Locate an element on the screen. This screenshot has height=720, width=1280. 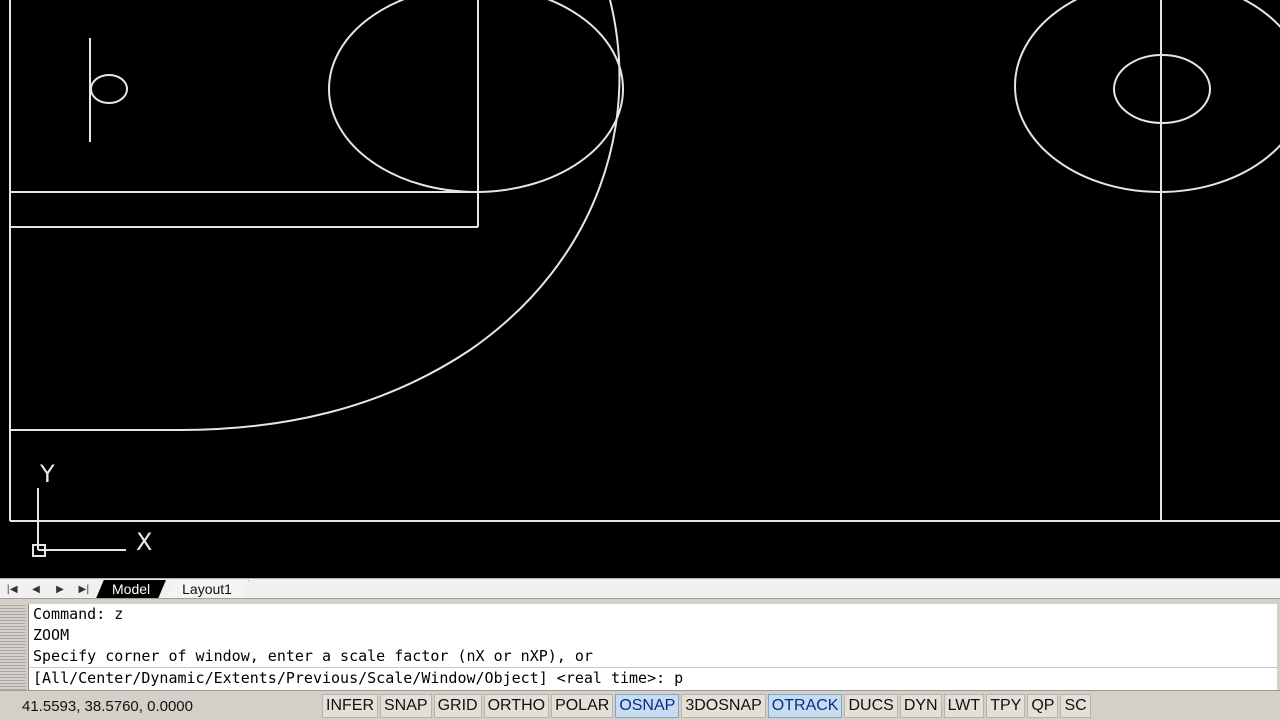
polar-toggle: POLAR is located at coordinates (582, 706).